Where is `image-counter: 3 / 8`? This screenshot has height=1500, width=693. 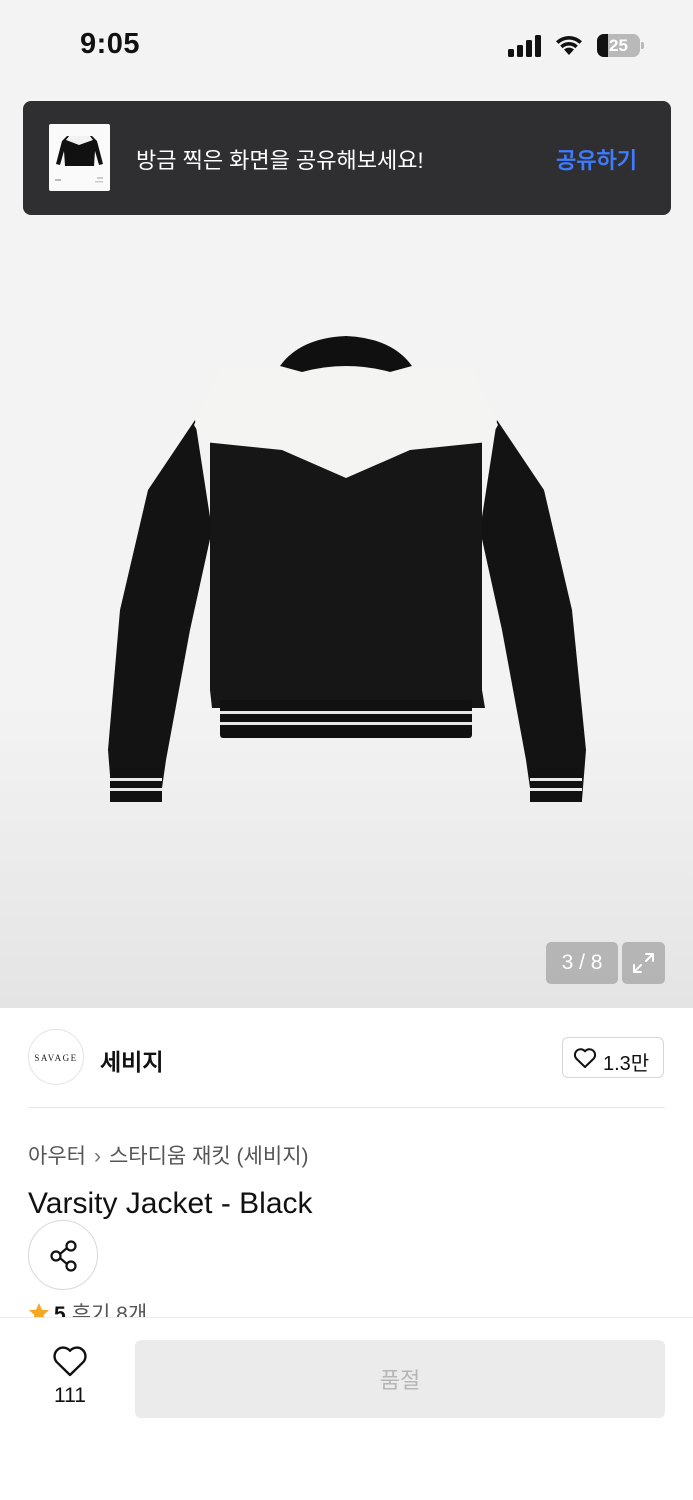
image-counter: 3 / 8 is located at coordinates (582, 963).